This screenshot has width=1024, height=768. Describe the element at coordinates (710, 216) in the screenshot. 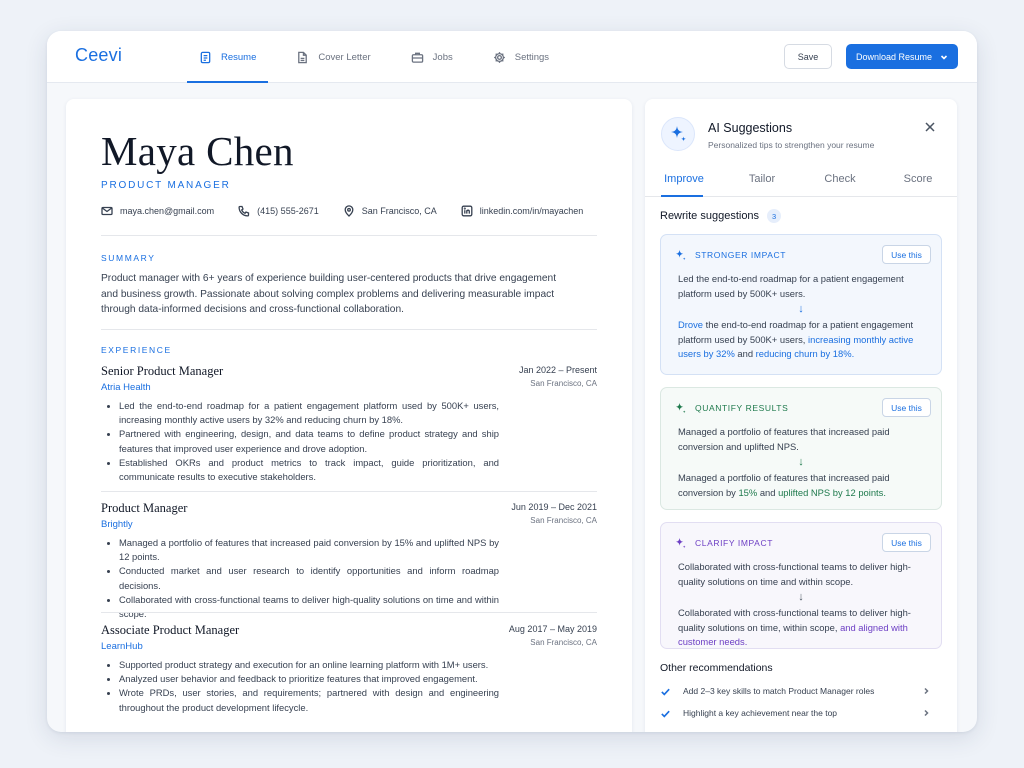

I see `rewrite-heading-text: Rewrite suggestions` at that location.